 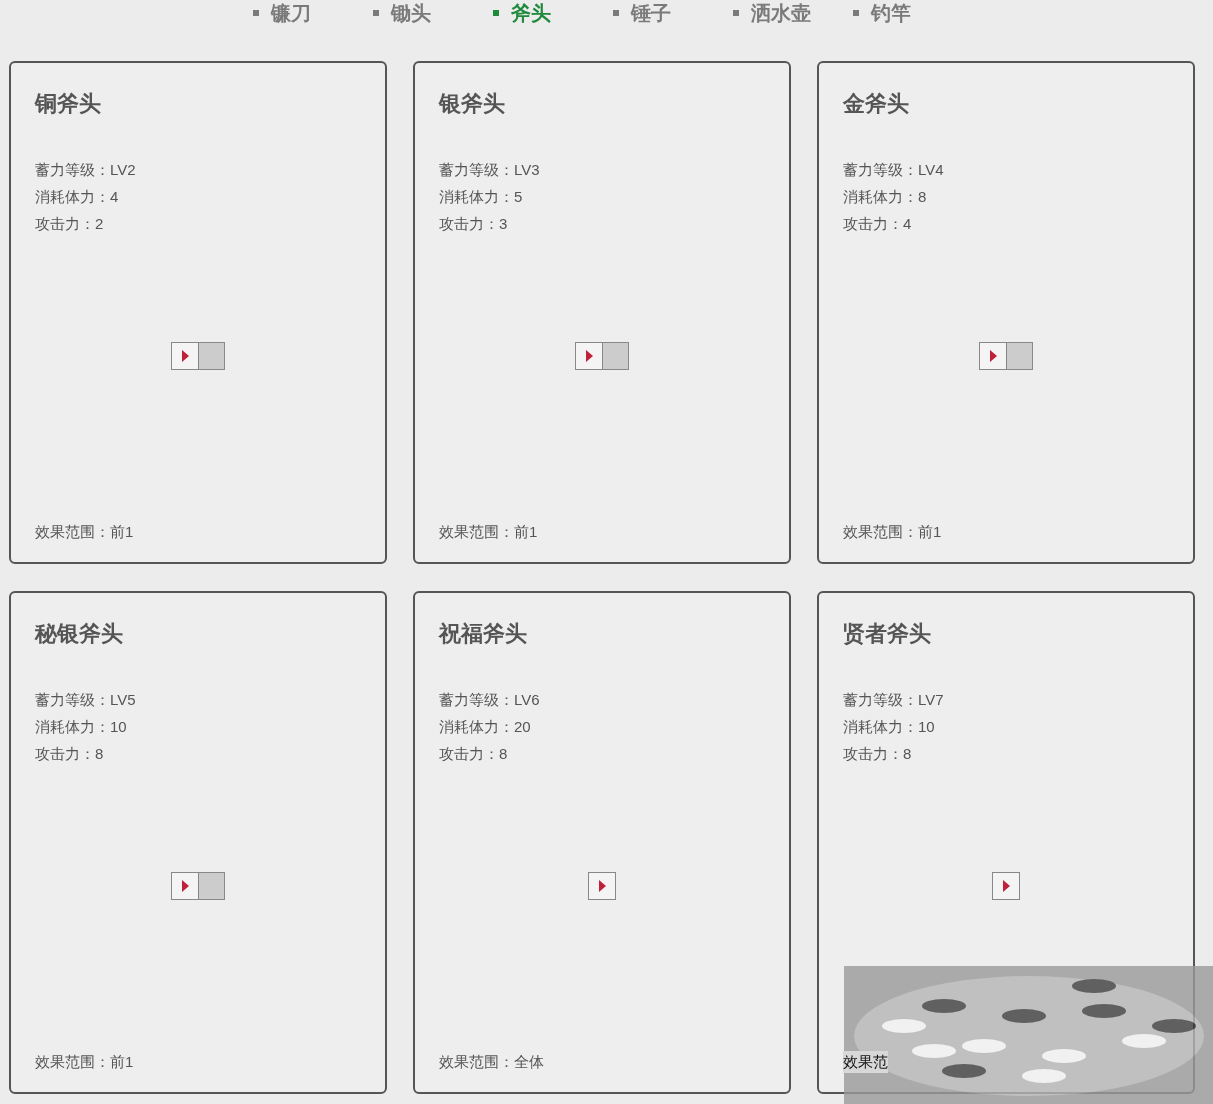 What do you see at coordinates (483, 634) in the screenshot?
I see `card-title: 祝福斧头` at bounding box center [483, 634].